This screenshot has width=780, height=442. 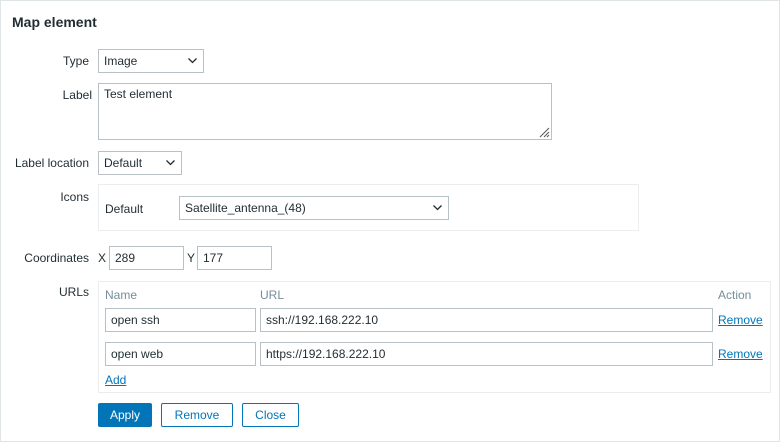 What do you see at coordinates (56, 258) in the screenshot?
I see `coordinates-label: Coordinates` at bounding box center [56, 258].